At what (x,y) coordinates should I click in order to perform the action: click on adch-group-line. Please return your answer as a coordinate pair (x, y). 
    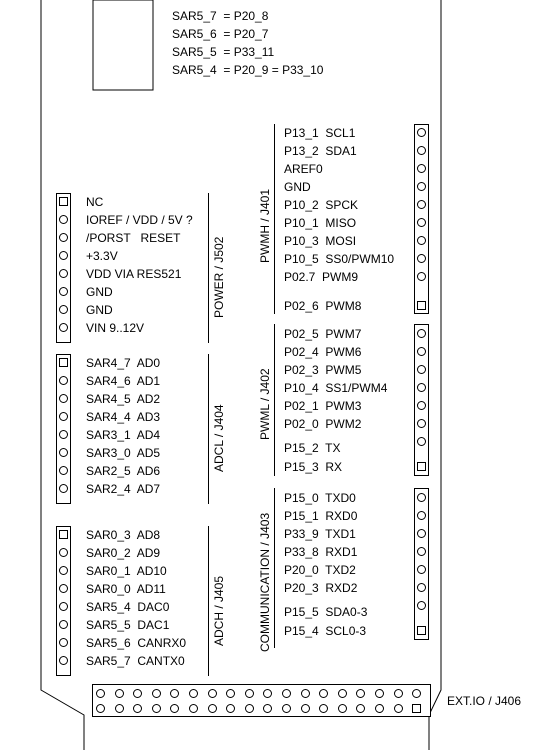
    Looking at the image, I should click on (208, 601).